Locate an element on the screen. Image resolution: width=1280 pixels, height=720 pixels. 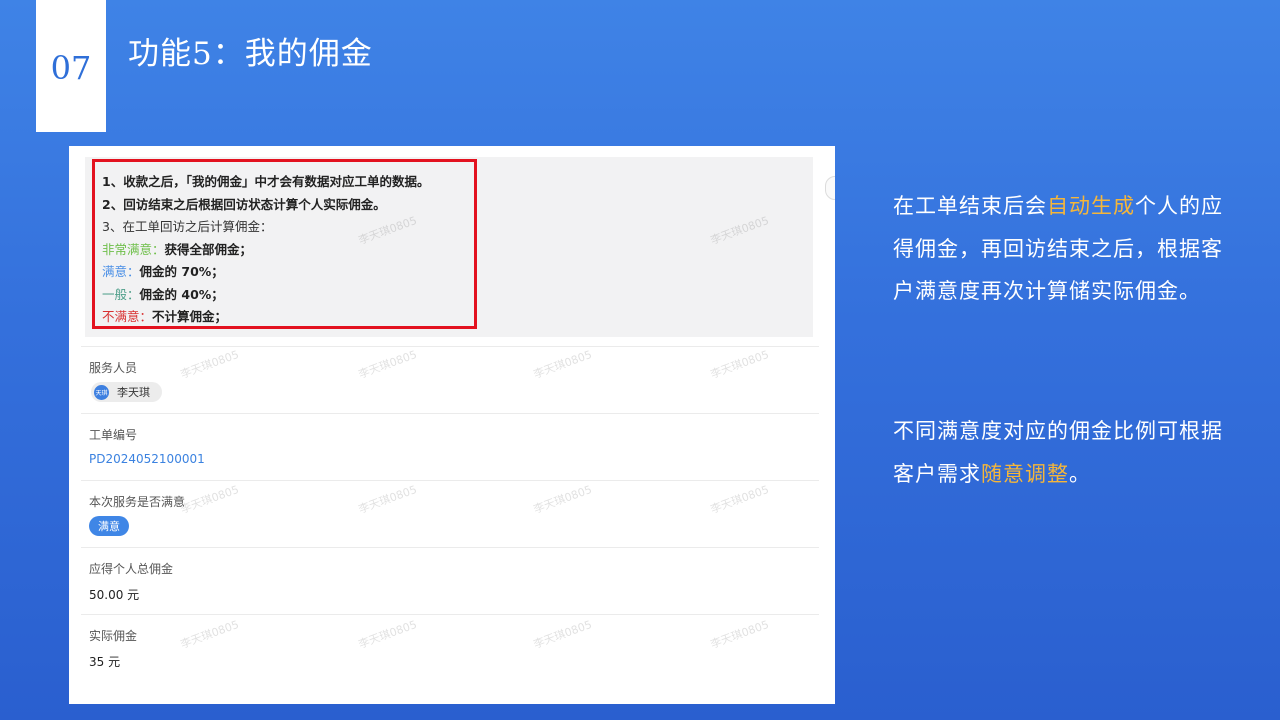
field-actual-commission: 实际佣金 35 元 is located at coordinates (450, 654).